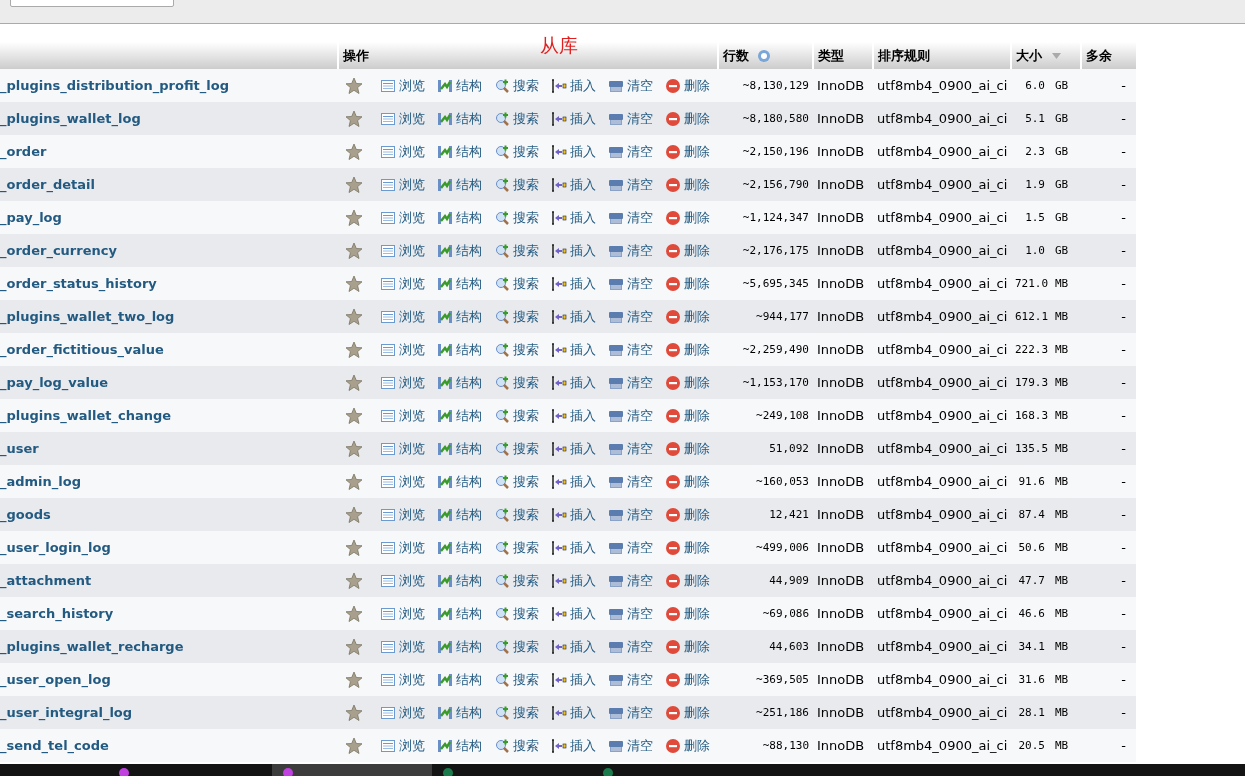 Image resolution: width=1245 pixels, height=776 pixels. I want to click on app-icon, so click(608, 771).